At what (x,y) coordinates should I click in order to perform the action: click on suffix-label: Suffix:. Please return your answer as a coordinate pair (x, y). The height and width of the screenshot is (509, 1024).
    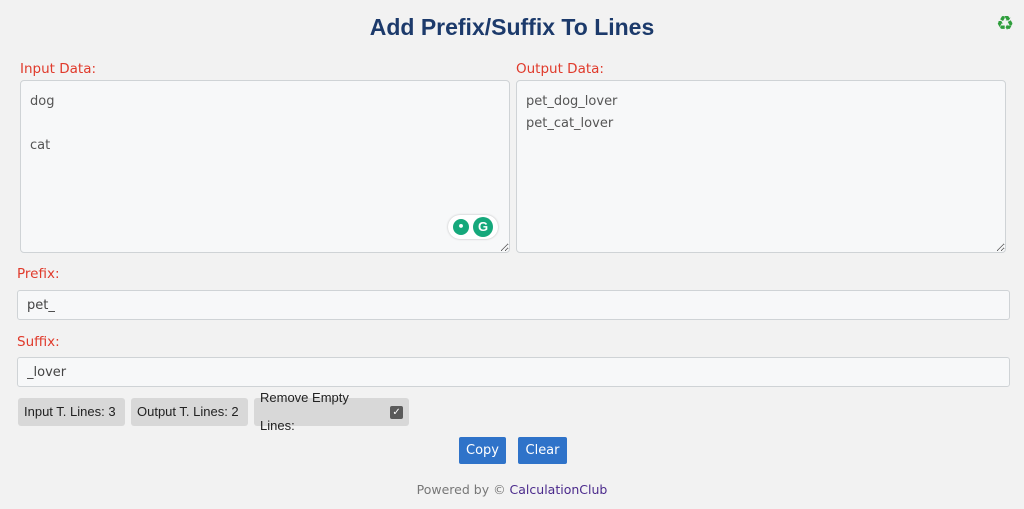
    Looking at the image, I should click on (38, 342).